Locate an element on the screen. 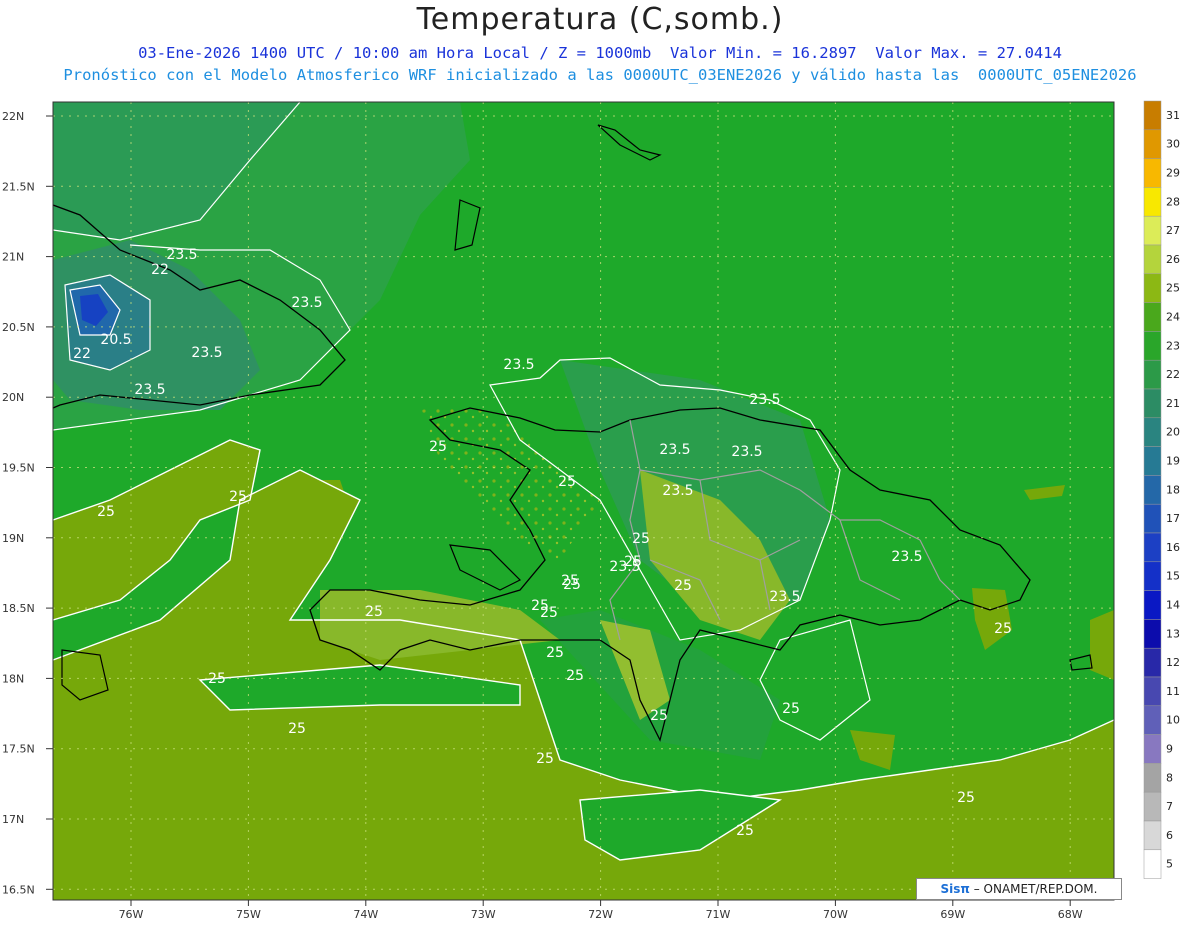 The image size is (1200, 927). colorbar-label: 23 is located at coordinates (1173, 345).